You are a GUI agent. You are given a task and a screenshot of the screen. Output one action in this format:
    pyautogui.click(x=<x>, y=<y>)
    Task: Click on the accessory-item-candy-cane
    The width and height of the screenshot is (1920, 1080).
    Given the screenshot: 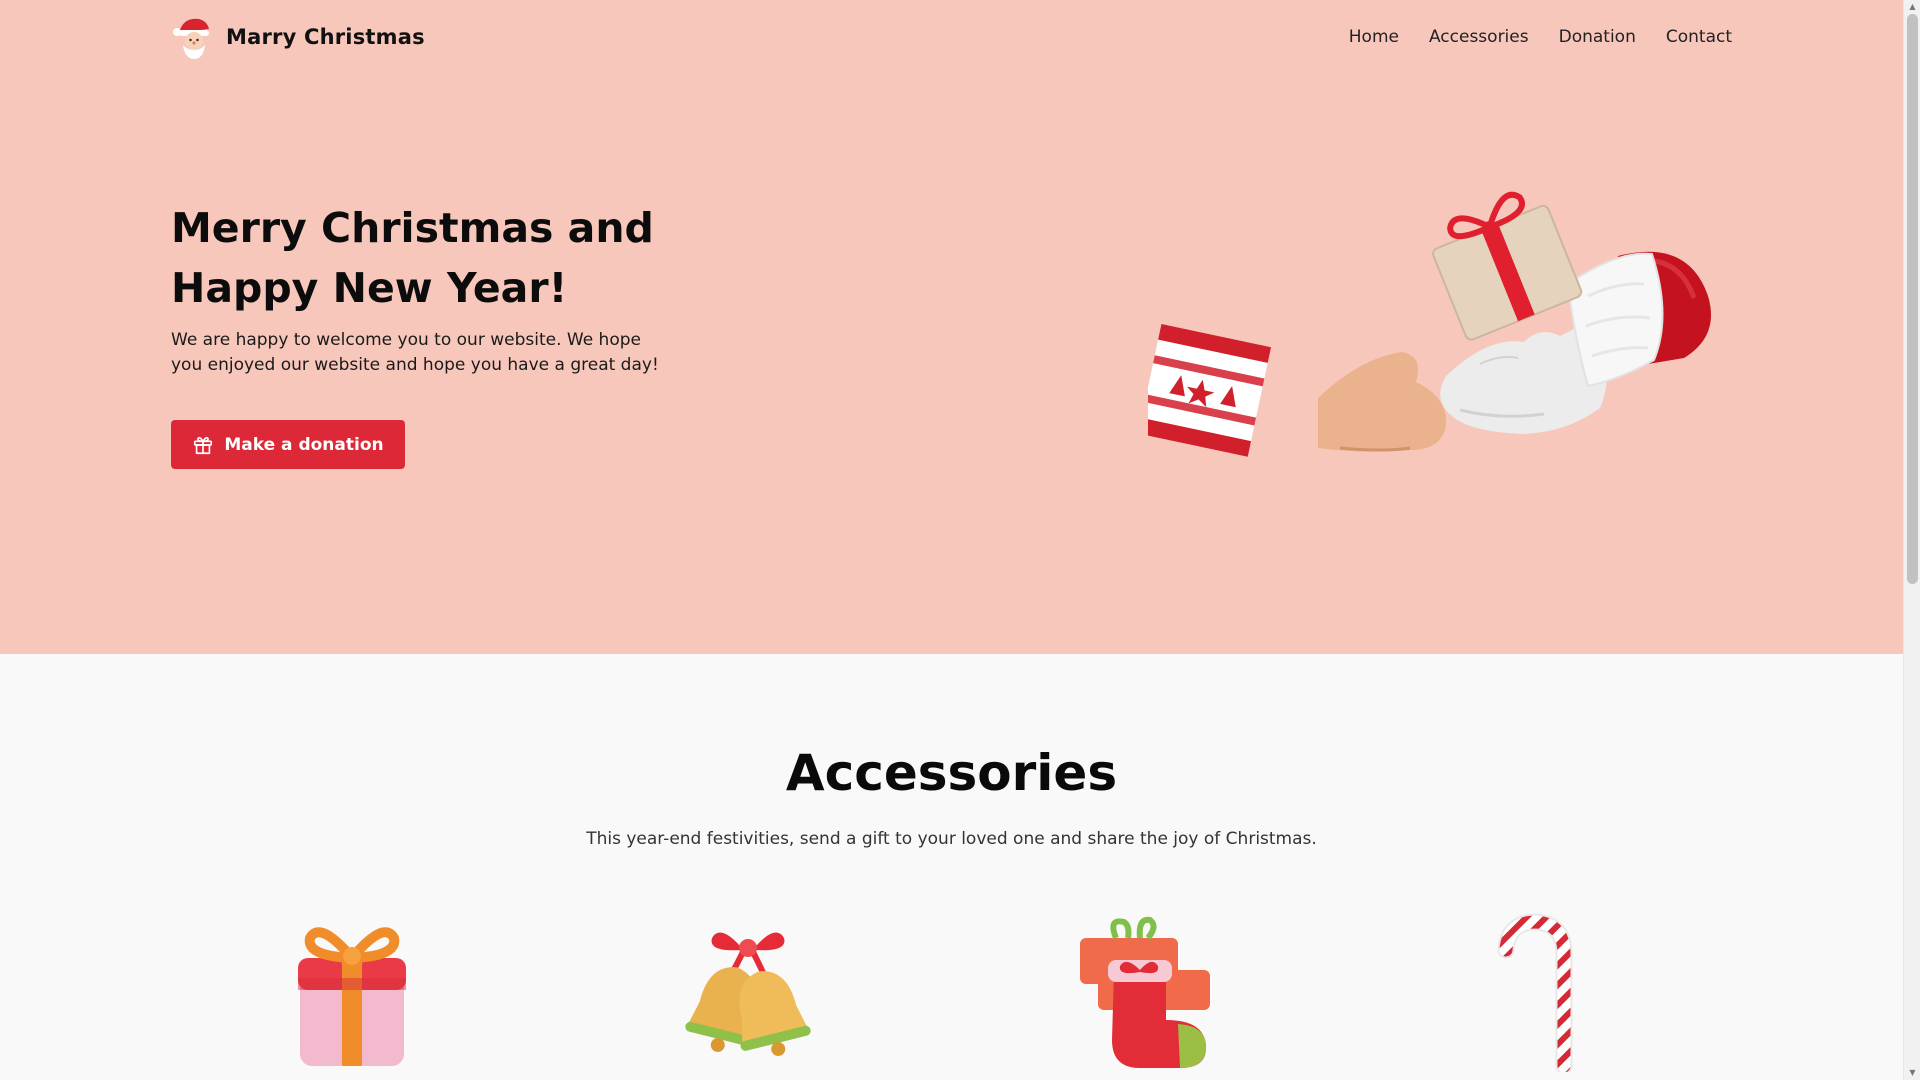 What is the action you would take?
    pyautogui.click(x=1548, y=996)
    